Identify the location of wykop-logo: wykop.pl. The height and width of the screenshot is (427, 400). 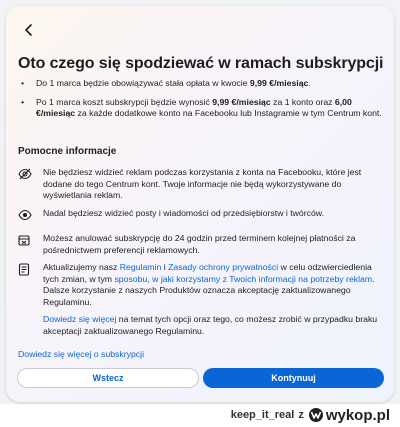
(349, 415).